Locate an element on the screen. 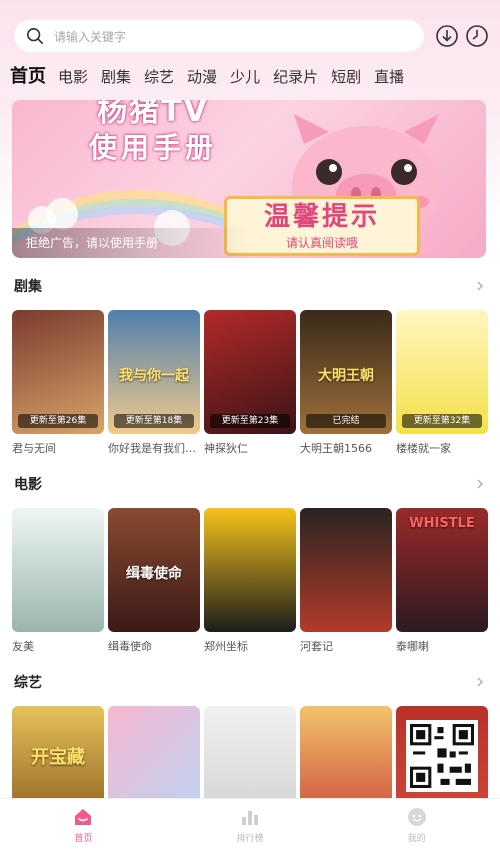 The height and width of the screenshot is (850, 500). tab-kids: 少儿 is located at coordinates (245, 77).